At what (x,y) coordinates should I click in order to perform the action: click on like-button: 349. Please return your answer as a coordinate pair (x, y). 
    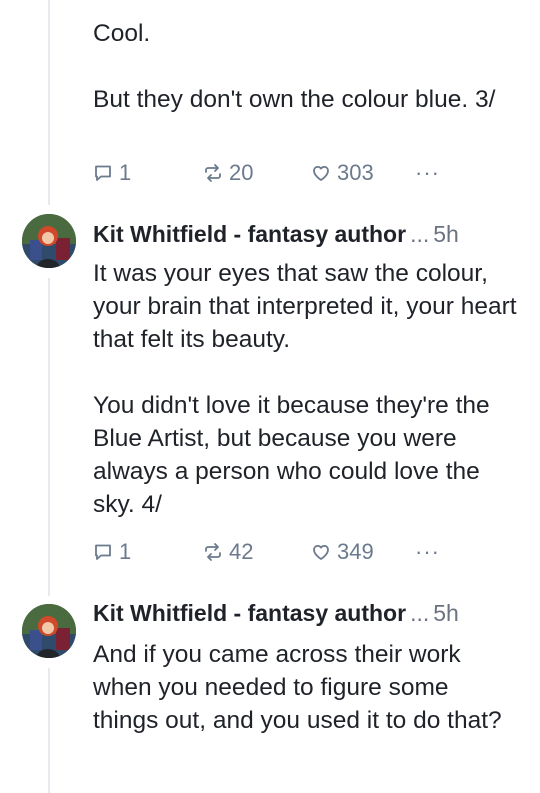
    Looking at the image, I should click on (342, 552).